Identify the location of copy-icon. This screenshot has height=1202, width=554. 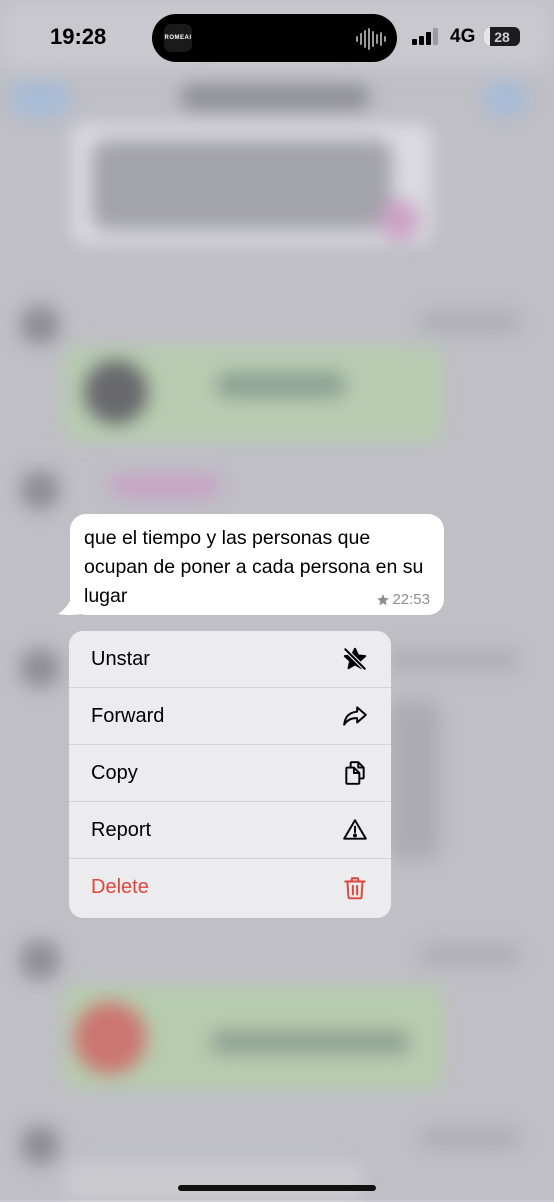
(355, 773).